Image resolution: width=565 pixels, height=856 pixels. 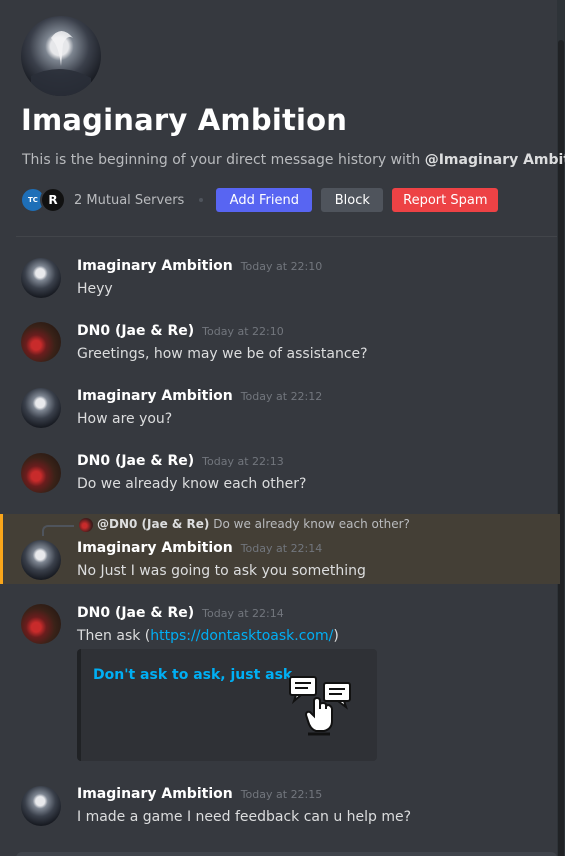 I want to click on message-text-suffix: ), so click(x=336, y=636).